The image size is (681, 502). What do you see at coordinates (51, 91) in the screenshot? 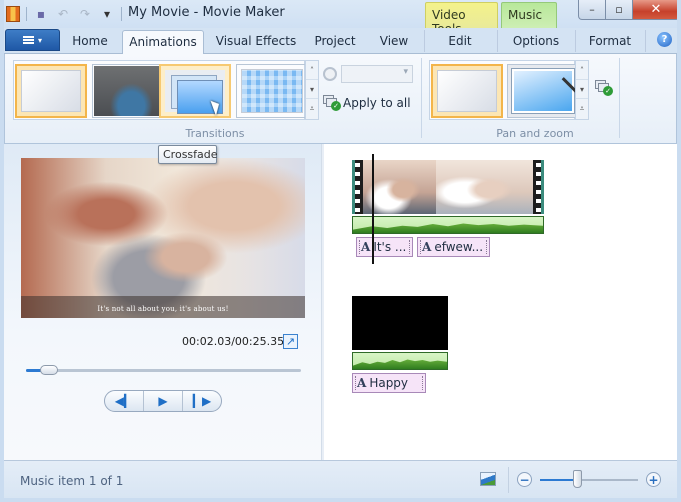
I see `transition-none` at bounding box center [51, 91].